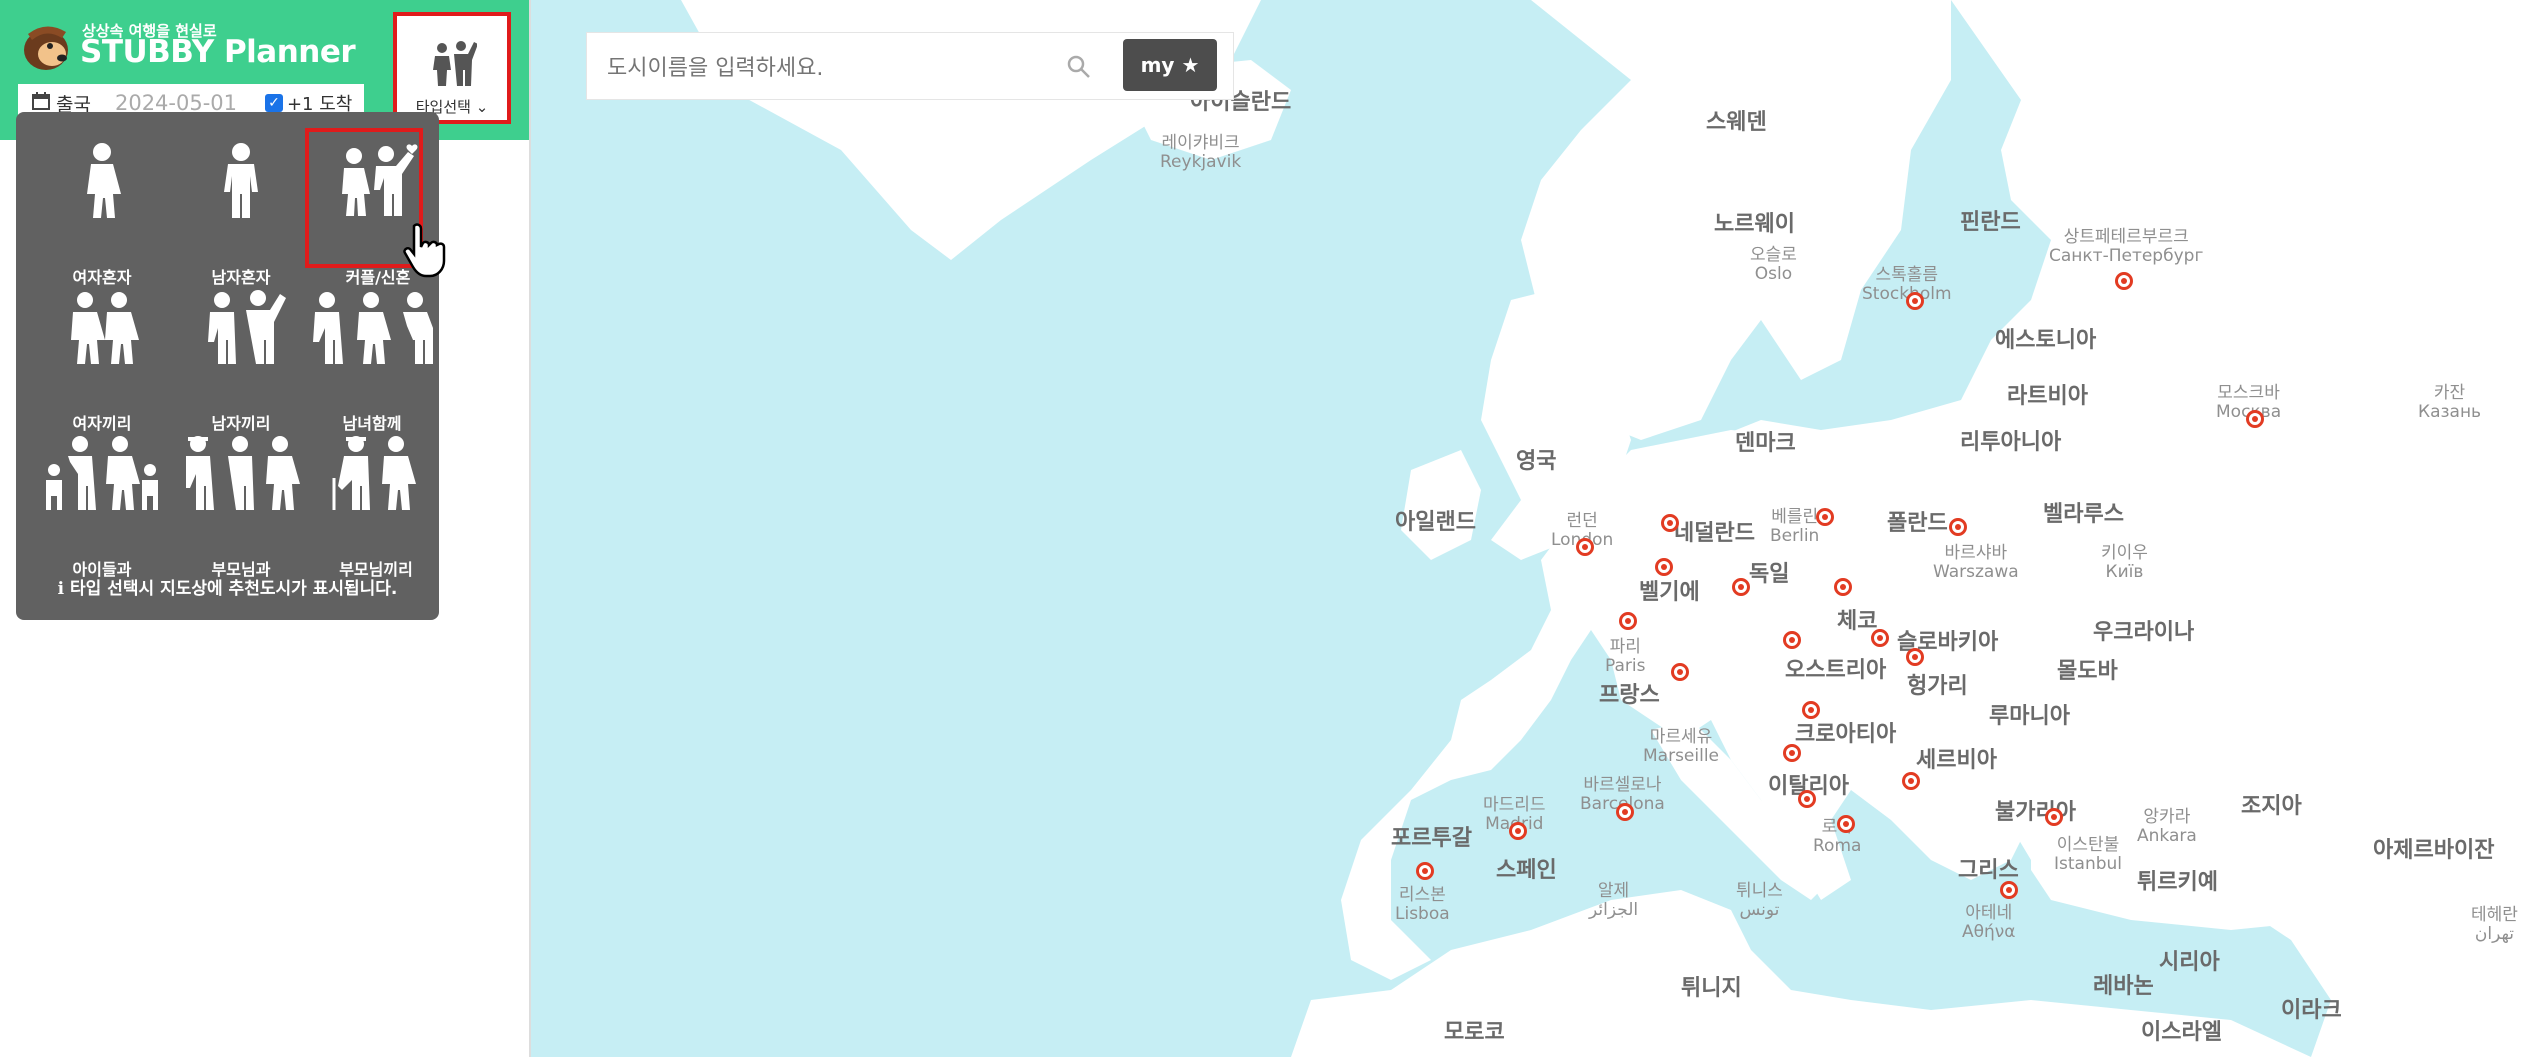 The height and width of the screenshot is (1057, 2540). Describe the element at coordinates (1201, 152) in the screenshot. I see `city-label: 레이캬비크 Reykjavik` at that location.